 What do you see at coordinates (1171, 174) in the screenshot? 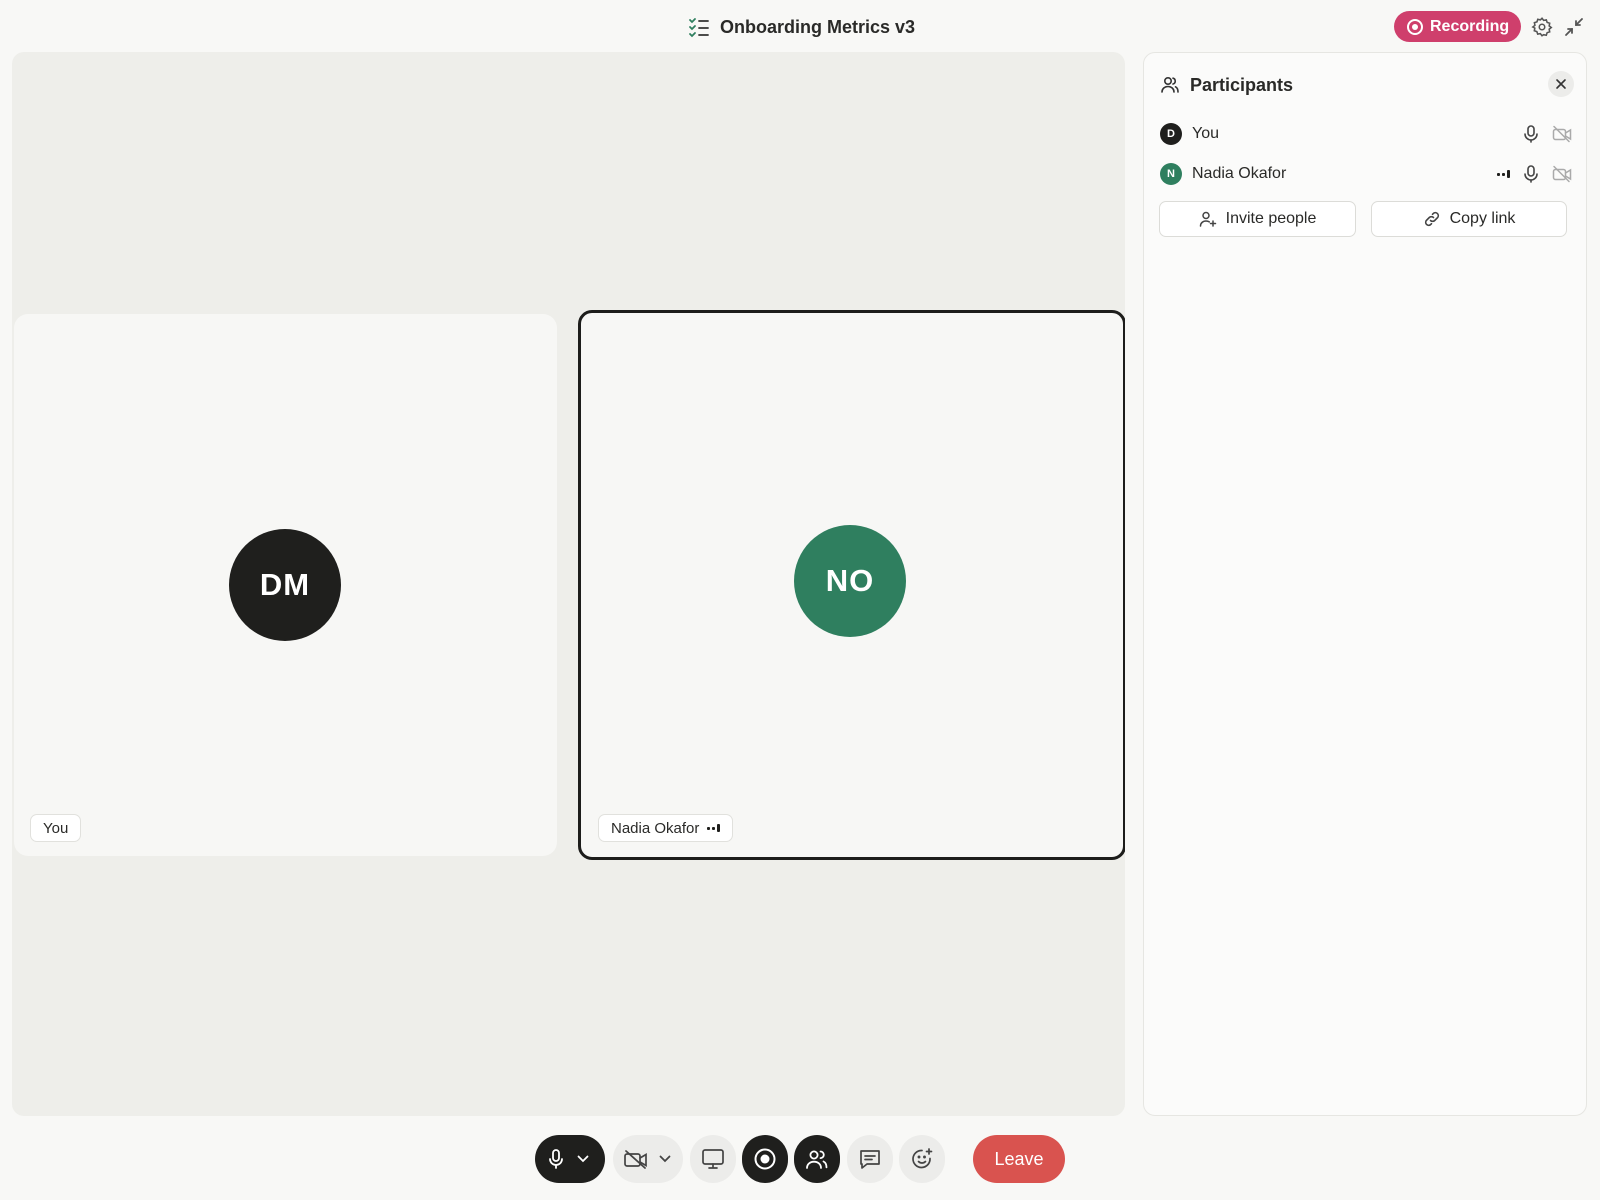
I see `avatar: N` at bounding box center [1171, 174].